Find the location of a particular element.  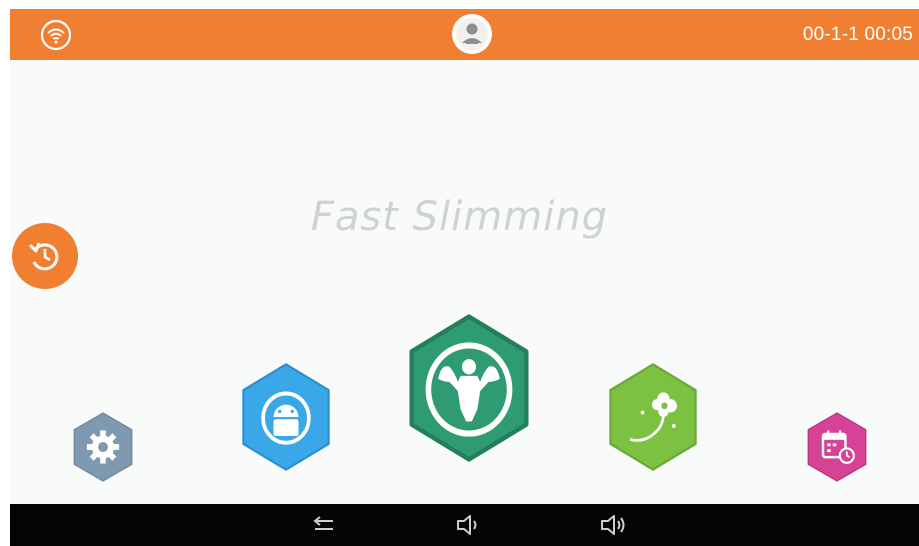

settings-app-button is located at coordinates (103, 447).